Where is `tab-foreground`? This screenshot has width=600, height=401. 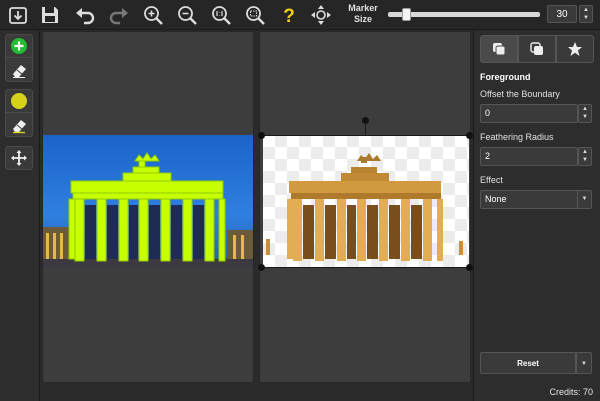 tab-foreground is located at coordinates (499, 49).